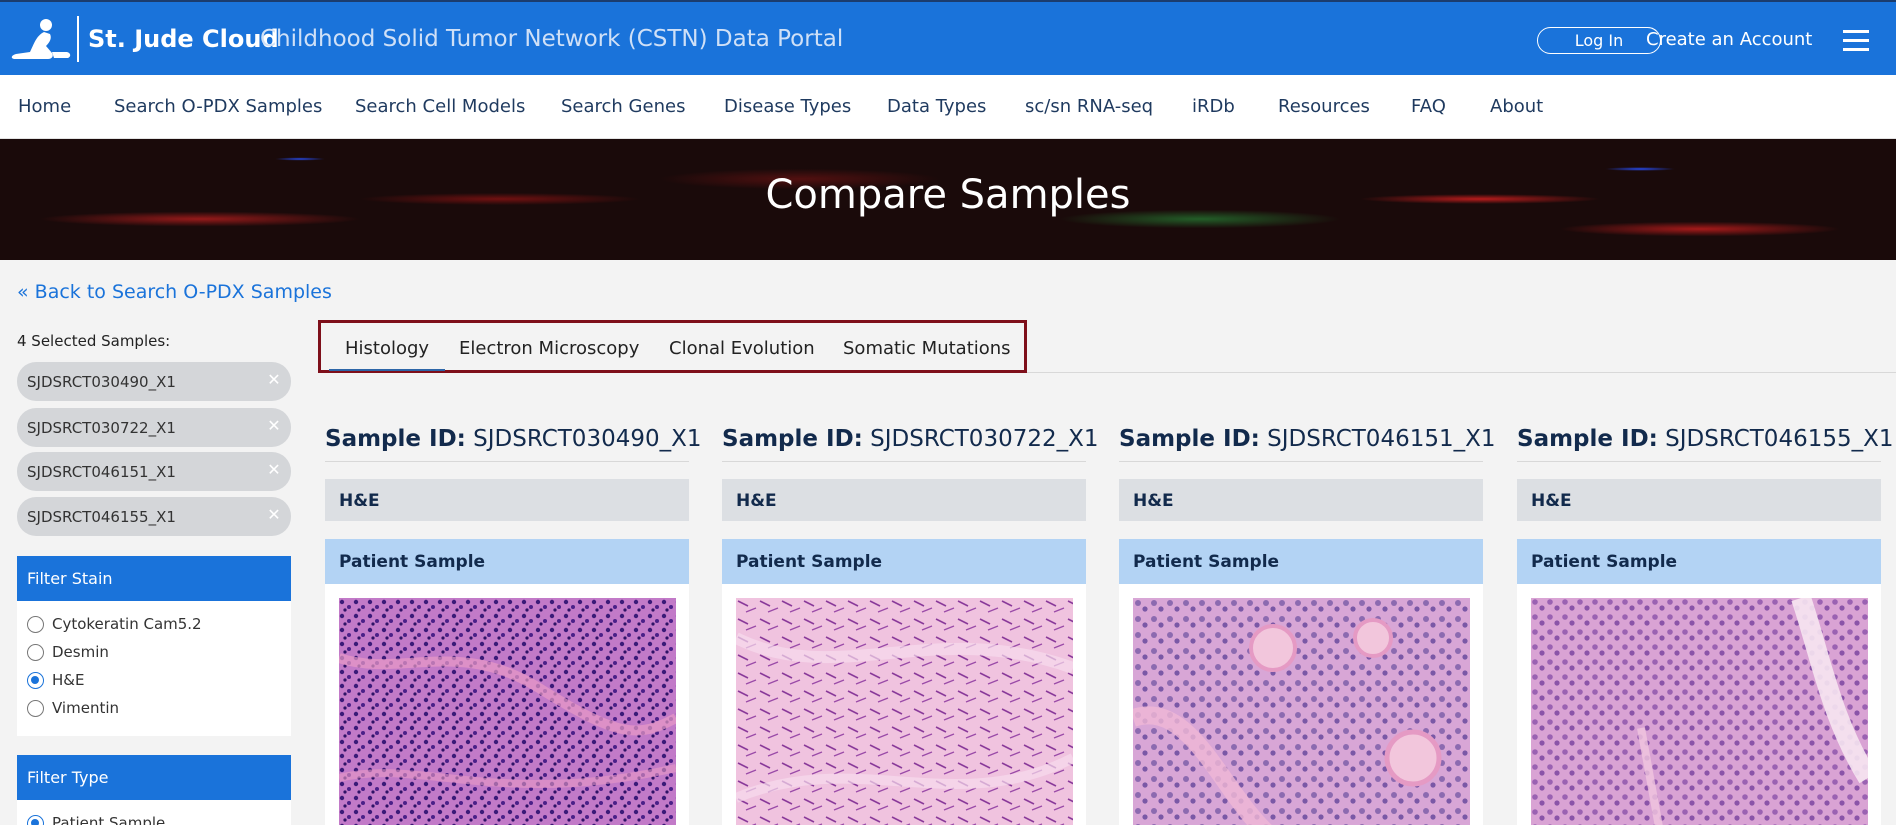  Describe the element at coordinates (1516, 106) in the screenshot. I see `nav-about: About` at that location.